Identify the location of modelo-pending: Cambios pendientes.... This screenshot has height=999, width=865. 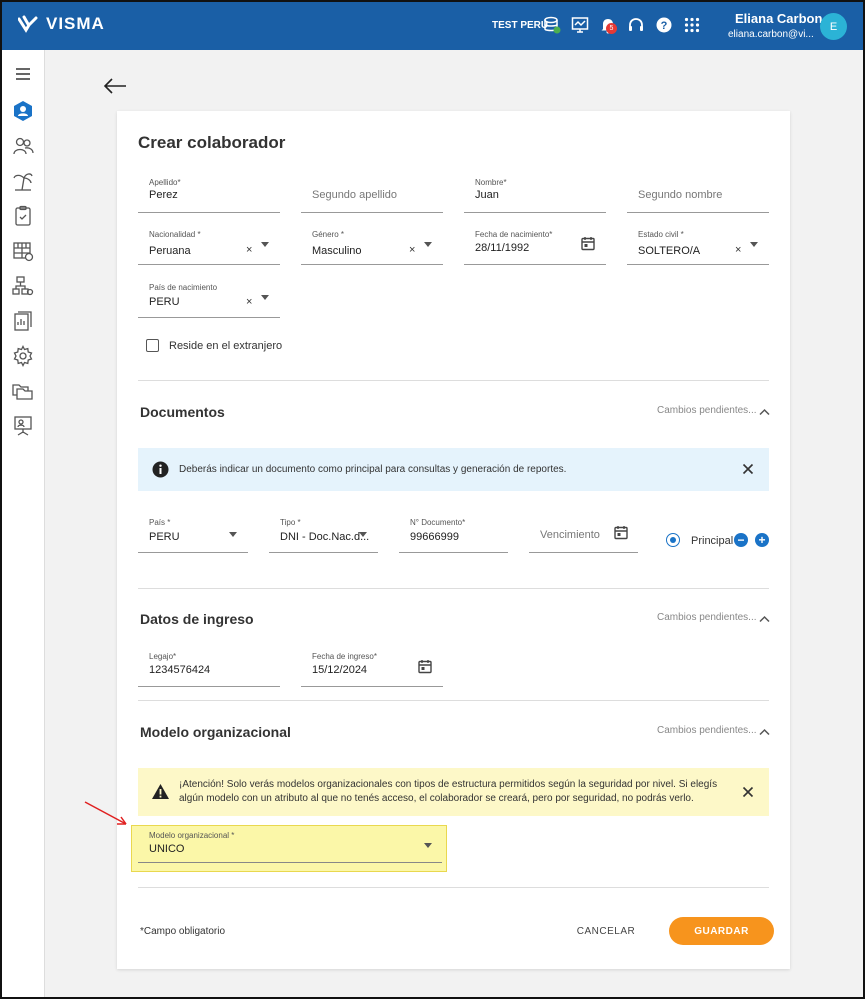
(707, 730).